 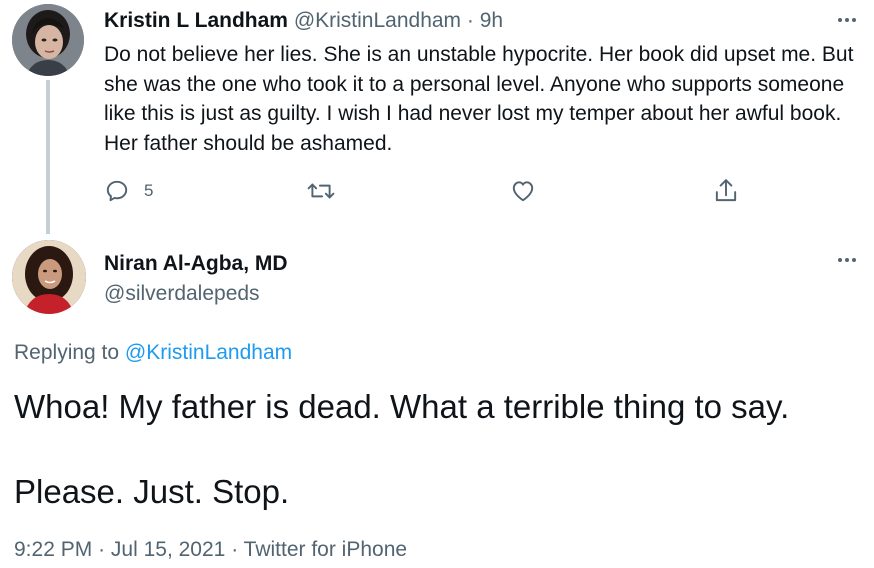 I want to click on tweet-time: 9:22 PM, so click(x=53, y=549).